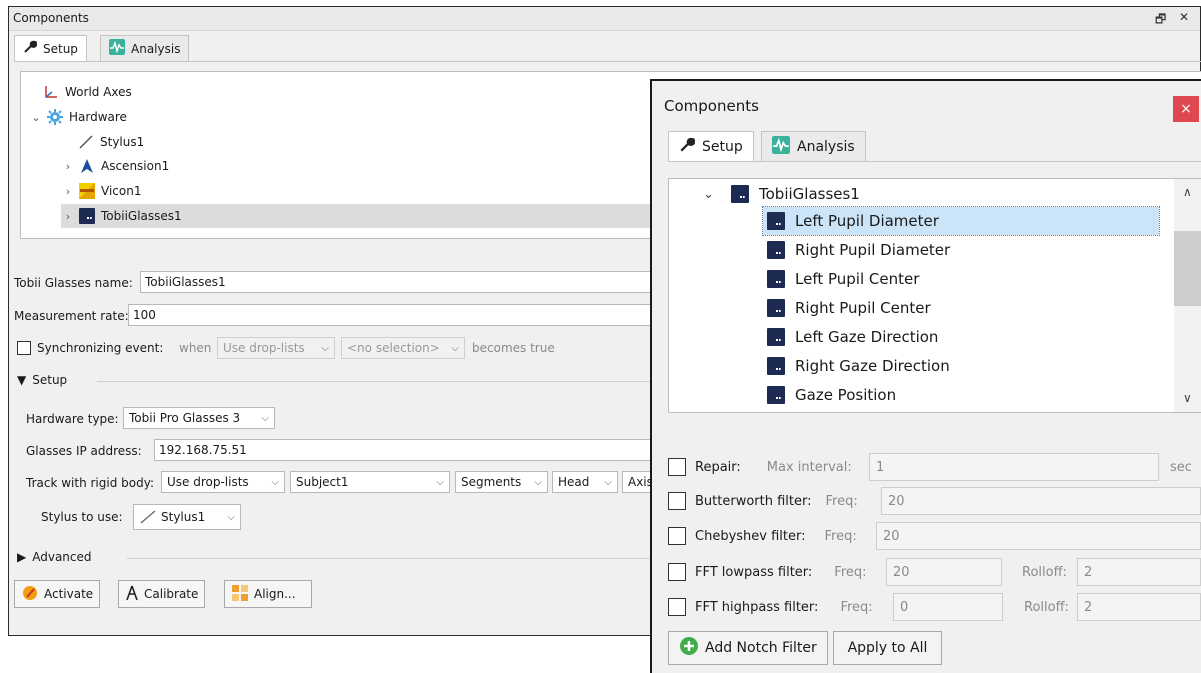 The height and width of the screenshot is (673, 1201). I want to click on sync-checkbox, so click(24, 348).